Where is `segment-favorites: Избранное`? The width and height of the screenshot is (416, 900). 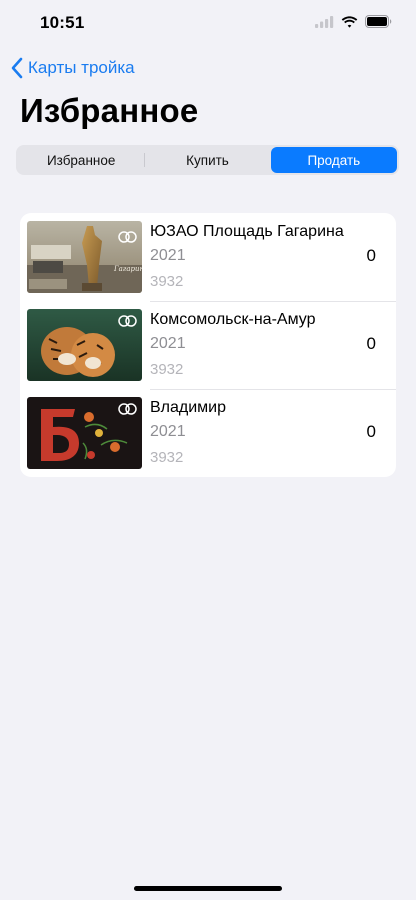 segment-favorites: Избранное is located at coordinates (81, 160).